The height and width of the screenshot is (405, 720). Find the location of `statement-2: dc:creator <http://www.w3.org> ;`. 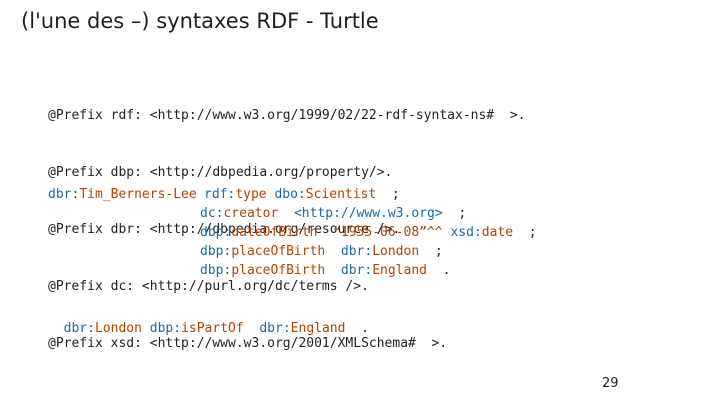

statement-2: dc:creator <http://www.w3.org> ; is located at coordinates (333, 213).